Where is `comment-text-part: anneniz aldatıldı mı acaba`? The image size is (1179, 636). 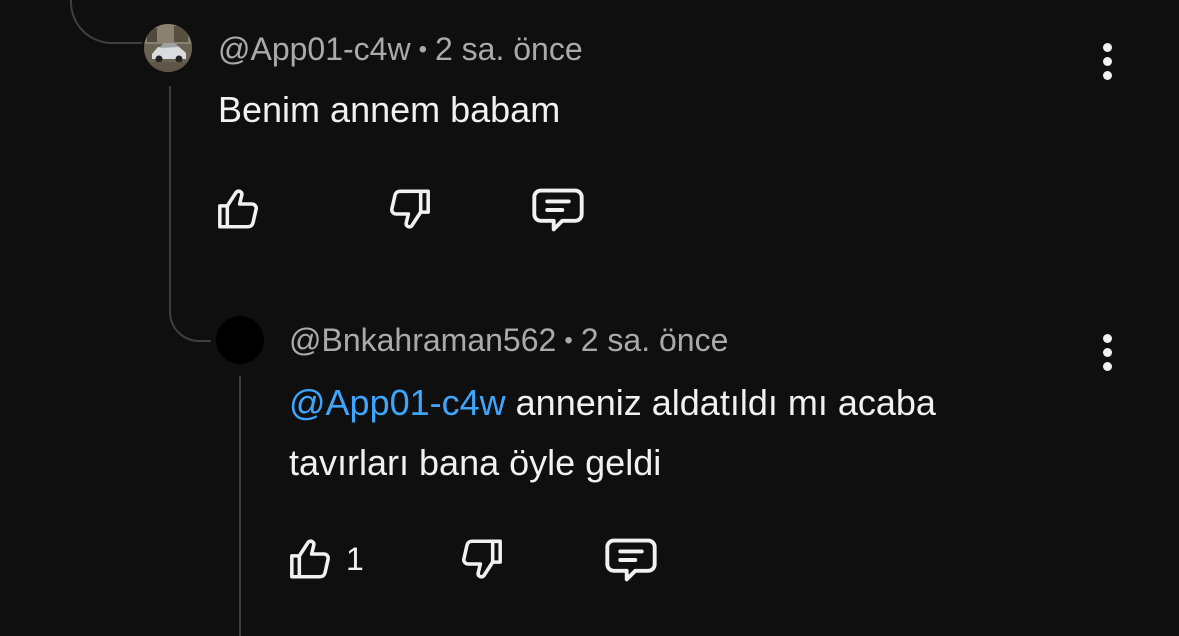
comment-text-part: anneniz aldatıldı mı acaba is located at coordinates (720, 402).